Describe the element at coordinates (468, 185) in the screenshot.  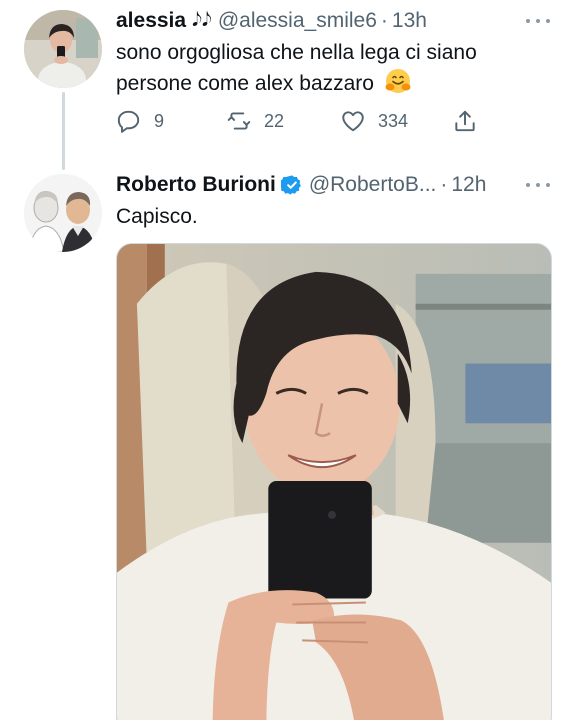
I see `timestamp: 12h` at that location.